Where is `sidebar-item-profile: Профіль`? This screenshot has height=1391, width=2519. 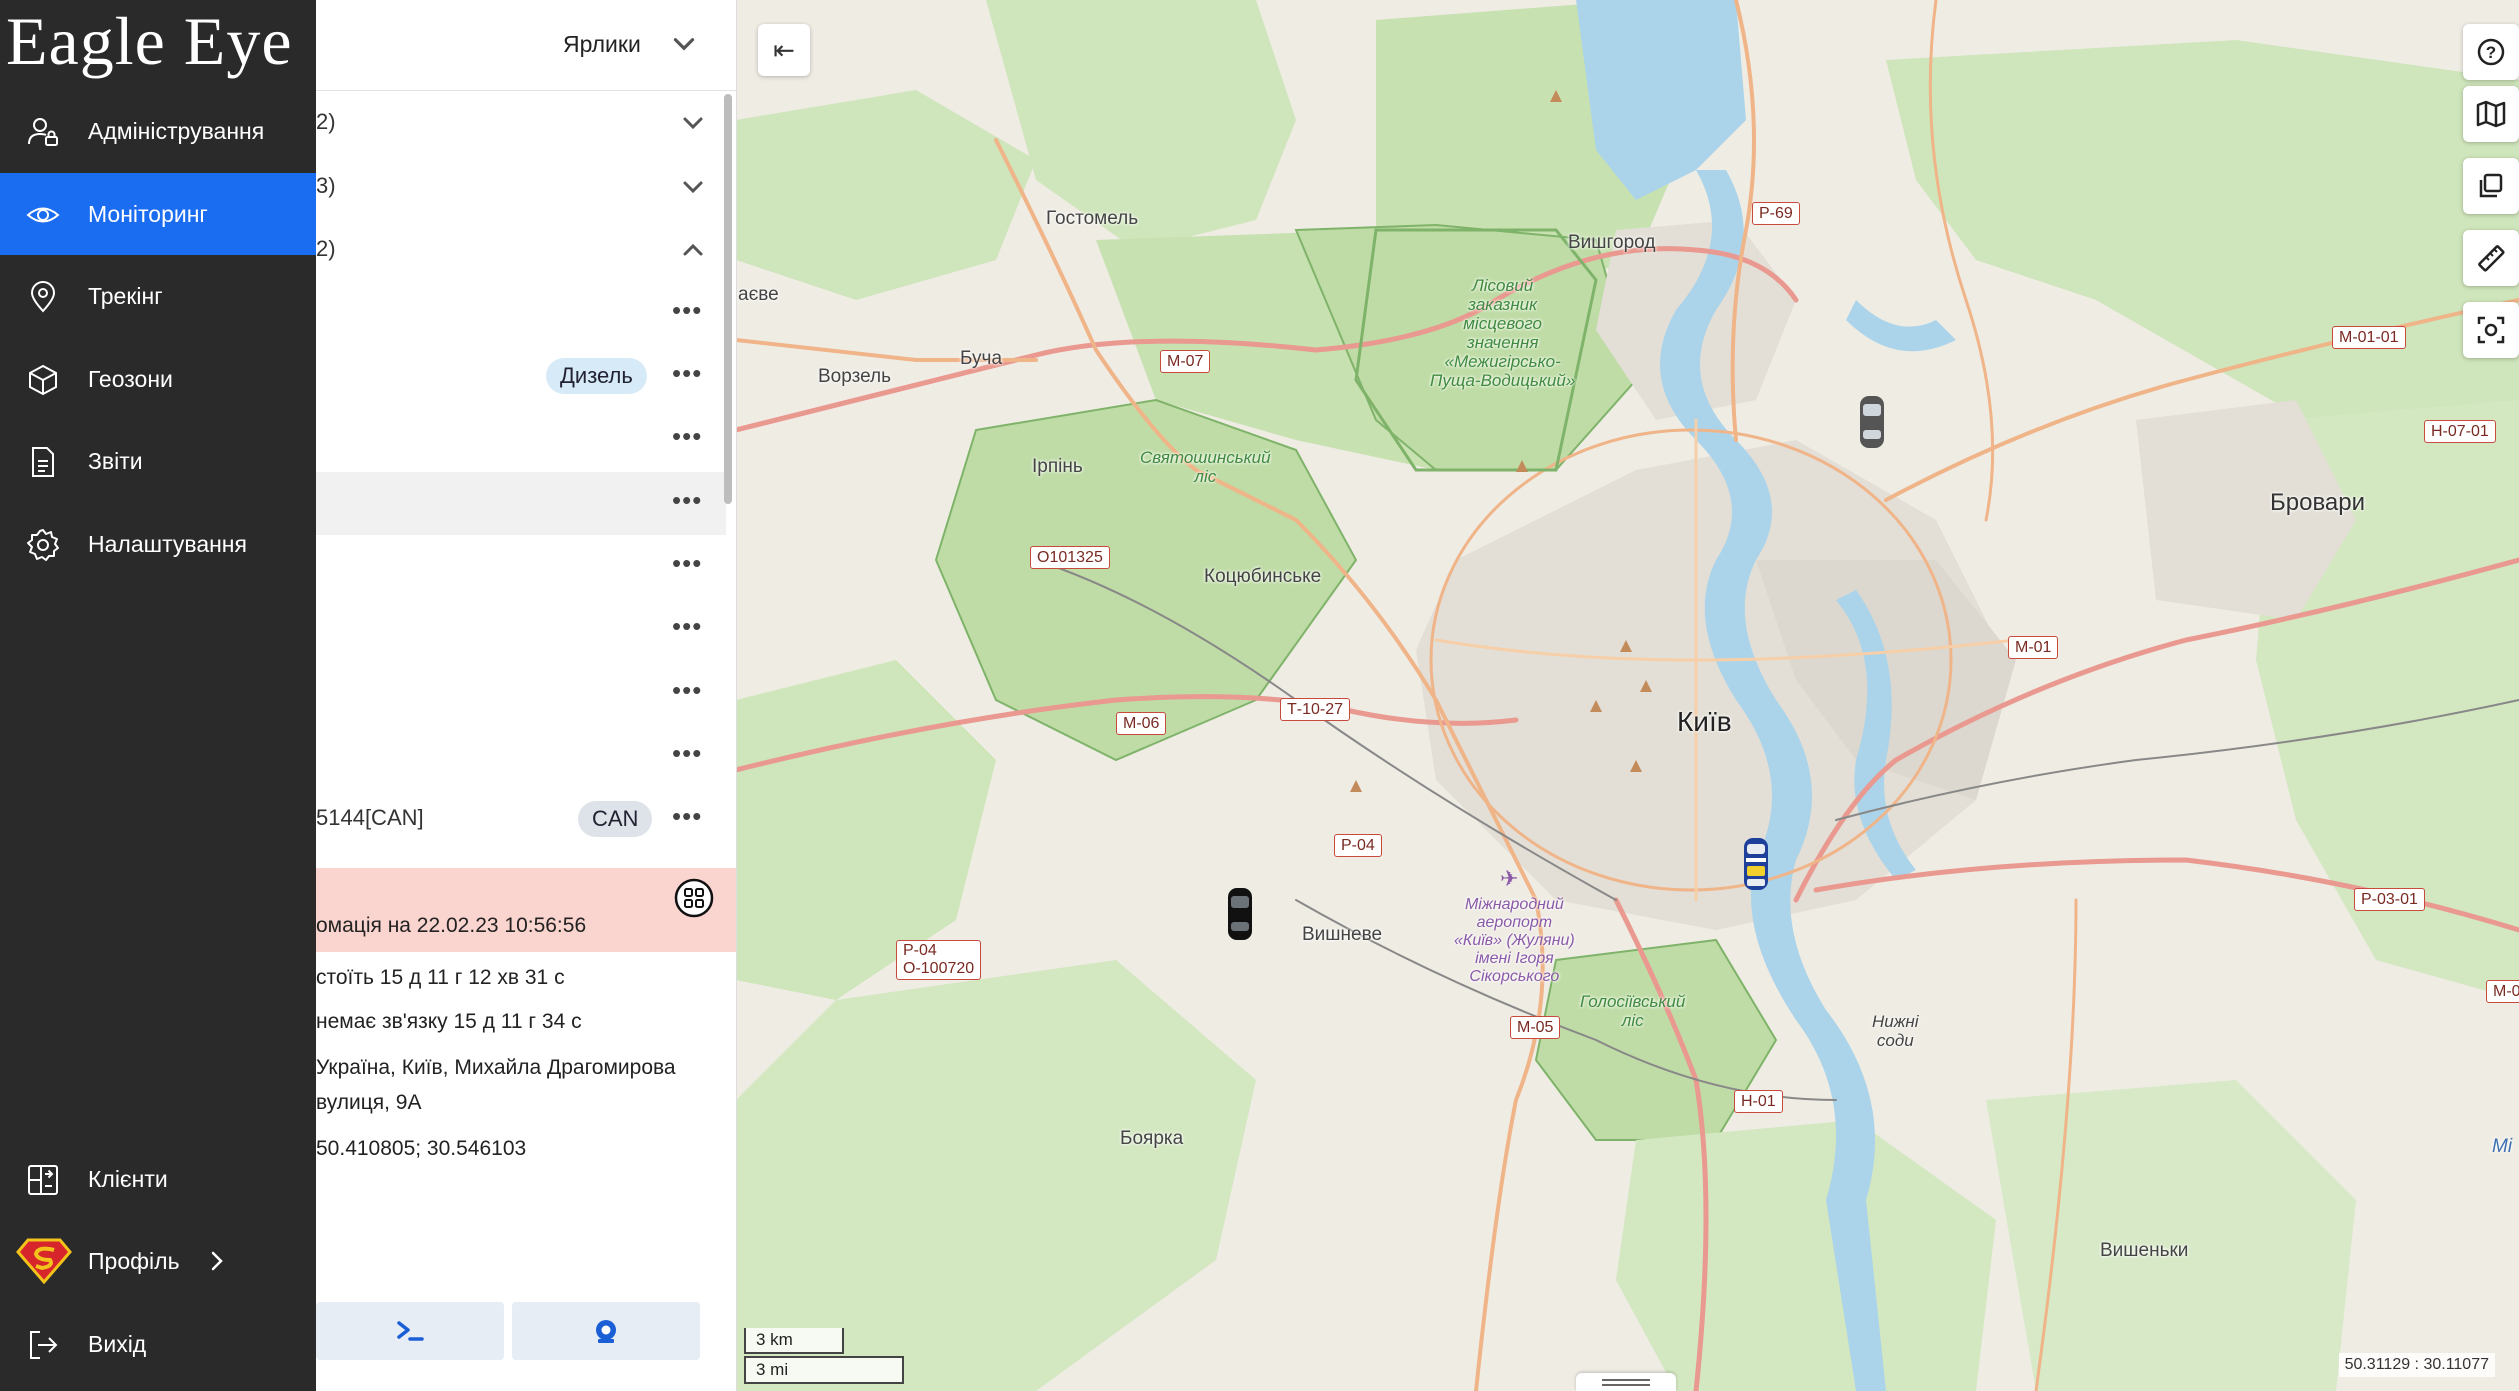 sidebar-item-profile: Профіль is located at coordinates (158, 1261).